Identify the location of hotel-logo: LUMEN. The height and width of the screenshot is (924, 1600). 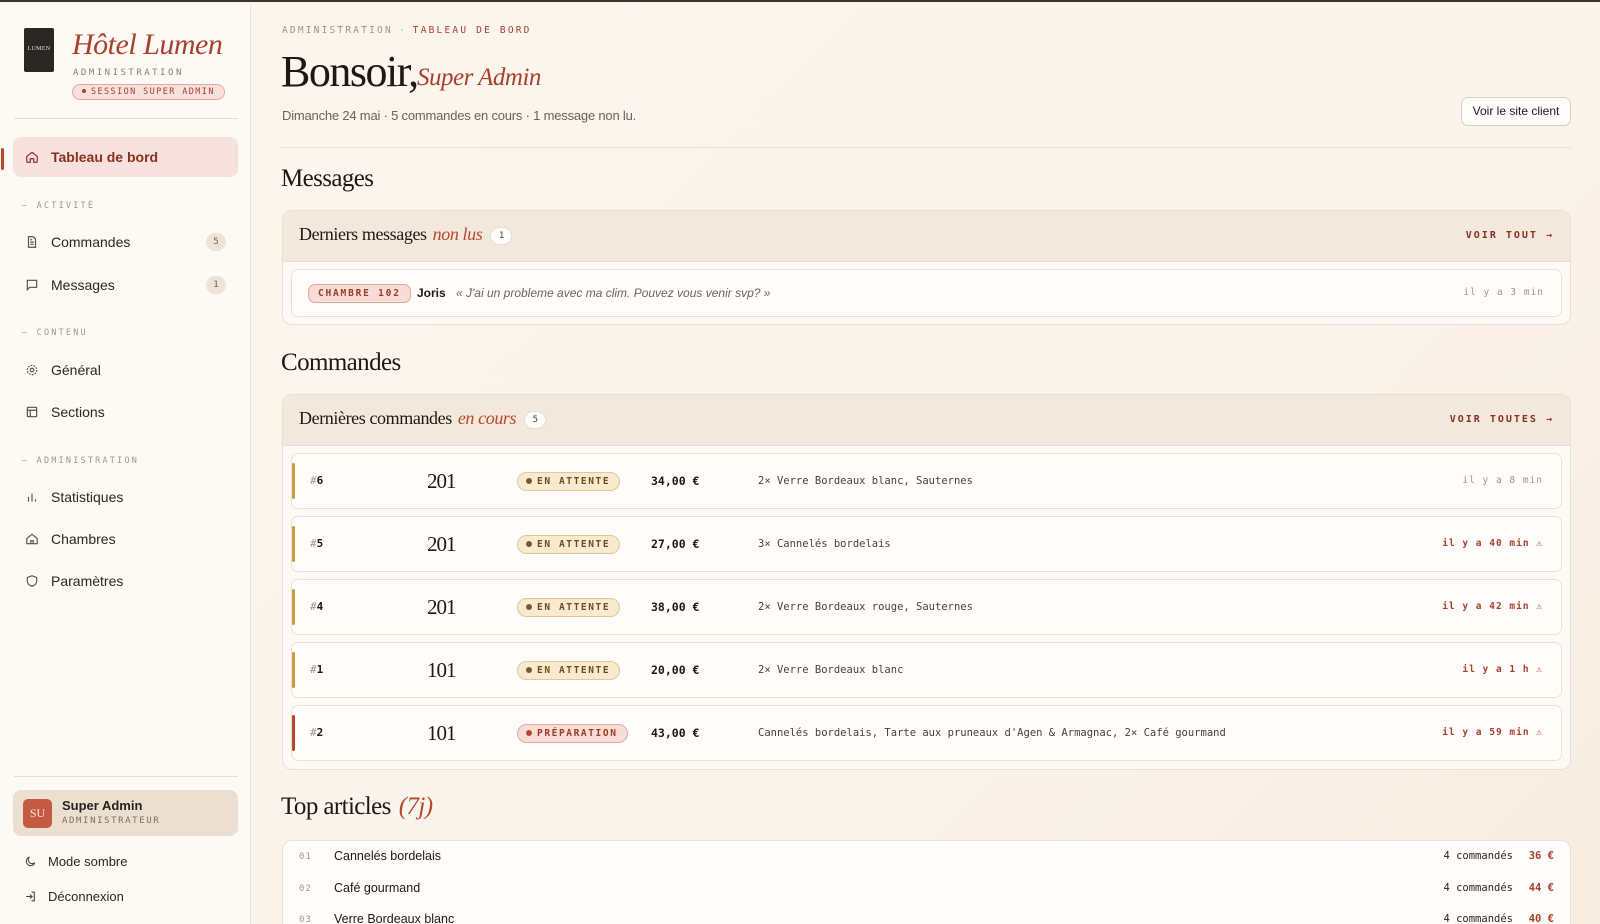
(39, 50).